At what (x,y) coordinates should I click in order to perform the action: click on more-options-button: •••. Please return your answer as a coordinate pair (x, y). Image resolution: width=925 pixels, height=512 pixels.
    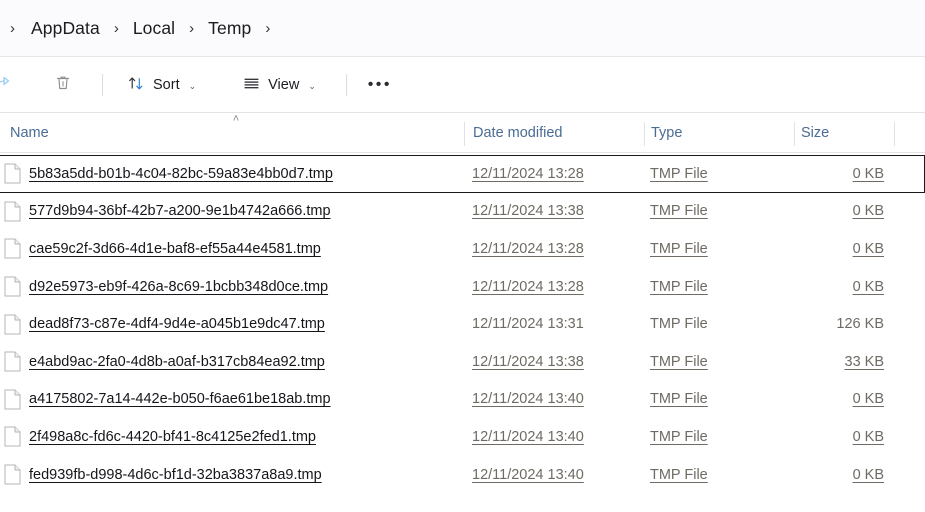
    Looking at the image, I should click on (380, 85).